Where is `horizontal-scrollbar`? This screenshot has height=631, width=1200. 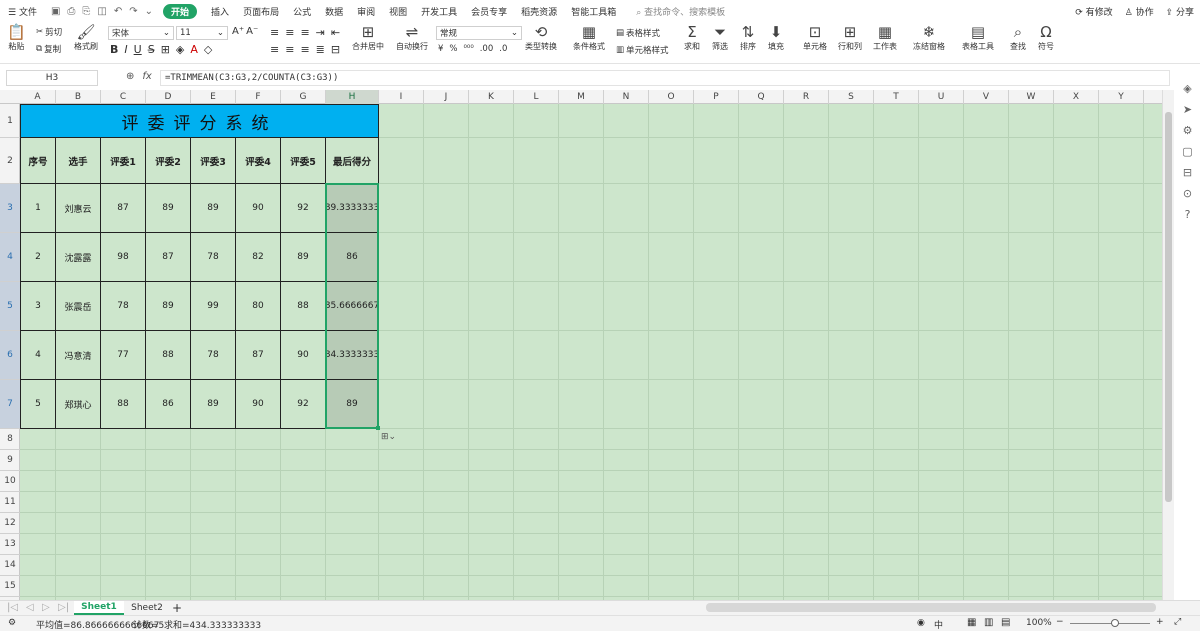
horizontal-scrollbar is located at coordinates (931, 607).